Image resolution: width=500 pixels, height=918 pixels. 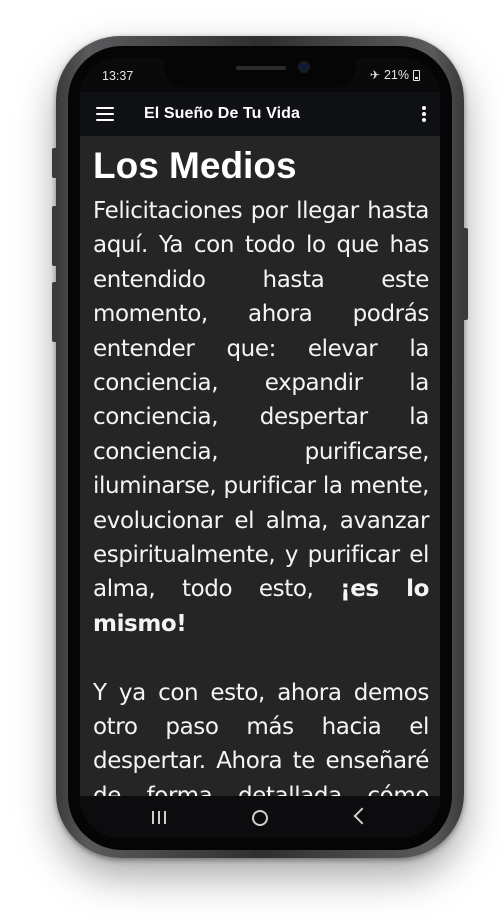 I want to click on volume-down-button, so click(x=55, y=312).